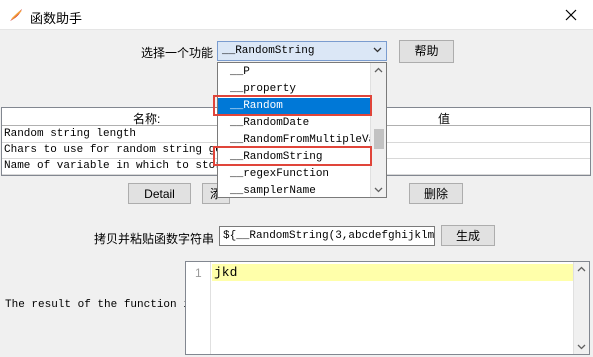 This screenshot has width=593, height=357. What do you see at coordinates (198, 273) in the screenshot?
I see `line-number: 1` at bounding box center [198, 273].